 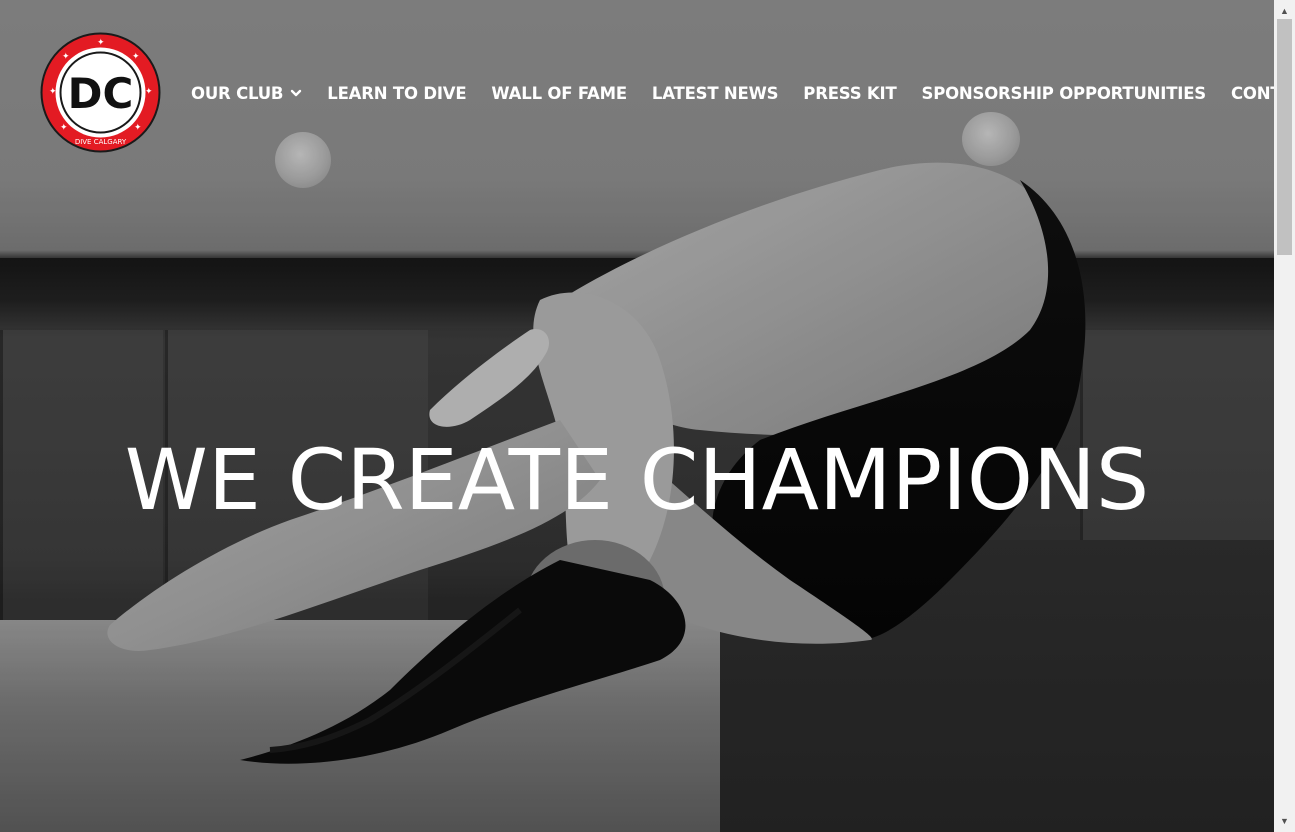 I want to click on triangle-down-icon: ▼, so click(x=1284, y=820).